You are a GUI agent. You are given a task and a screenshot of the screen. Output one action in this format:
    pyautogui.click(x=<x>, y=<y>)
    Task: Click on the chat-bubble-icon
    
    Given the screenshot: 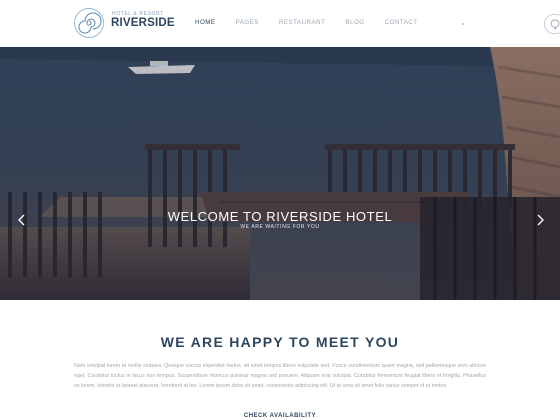 What is the action you would take?
    pyautogui.click(x=555, y=24)
    